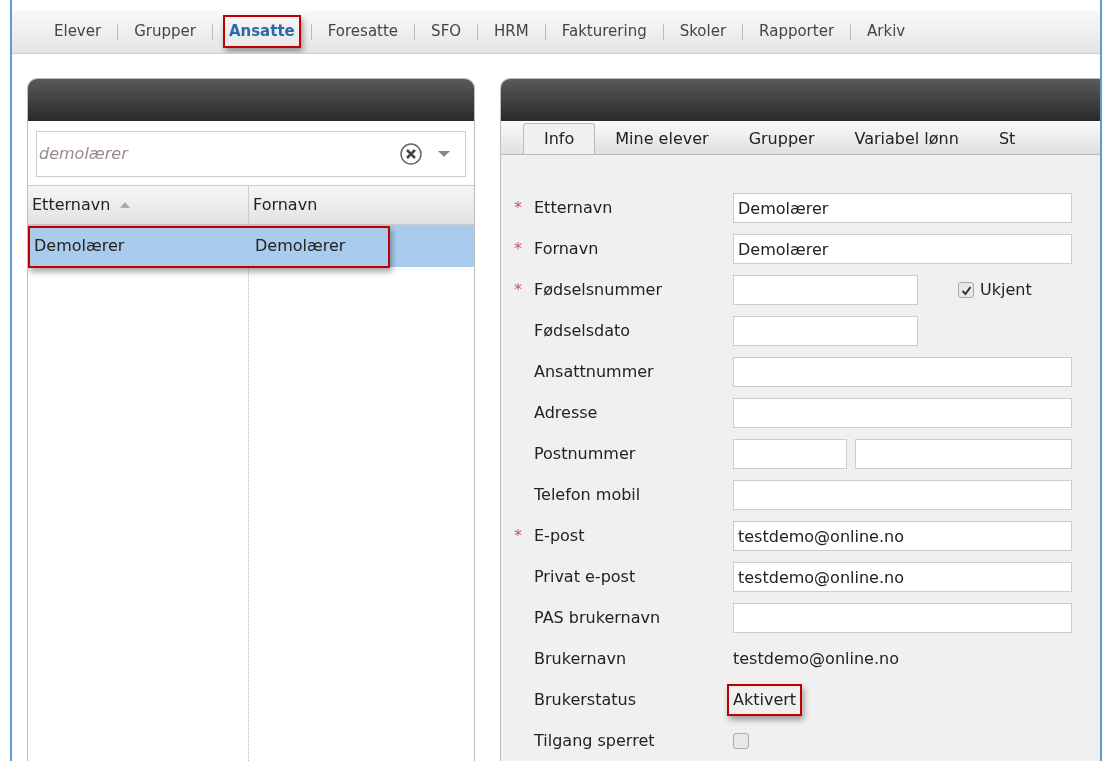 This screenshot has width=1102, height=761. I want to click on nav-tab: Grupper, so click(165, 31).